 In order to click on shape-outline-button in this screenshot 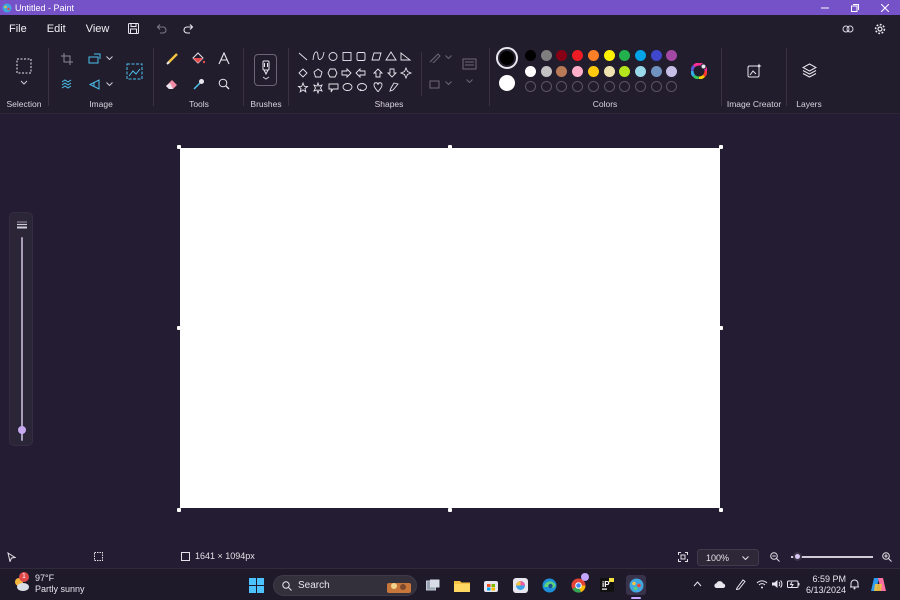, I will do `click(435, 58)`.